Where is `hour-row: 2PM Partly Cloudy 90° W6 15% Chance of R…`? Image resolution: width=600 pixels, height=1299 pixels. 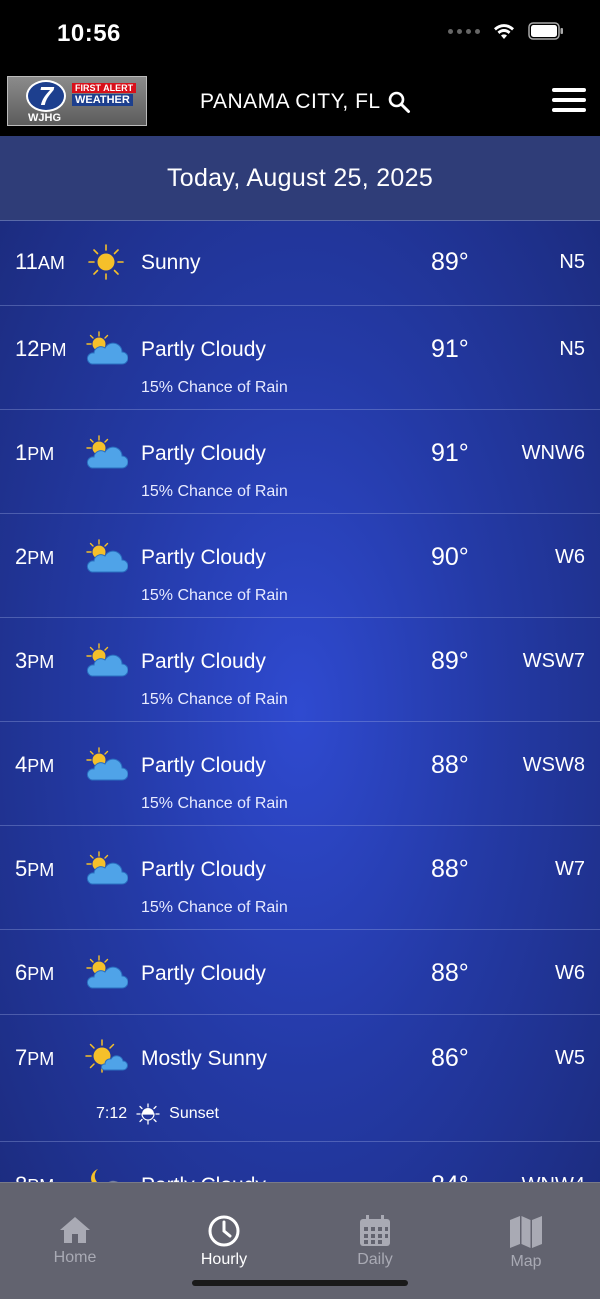 hour-row: 2PM Partly Cloudy 90° W6 15% Chance of R… is located at coordinates (300, 566).